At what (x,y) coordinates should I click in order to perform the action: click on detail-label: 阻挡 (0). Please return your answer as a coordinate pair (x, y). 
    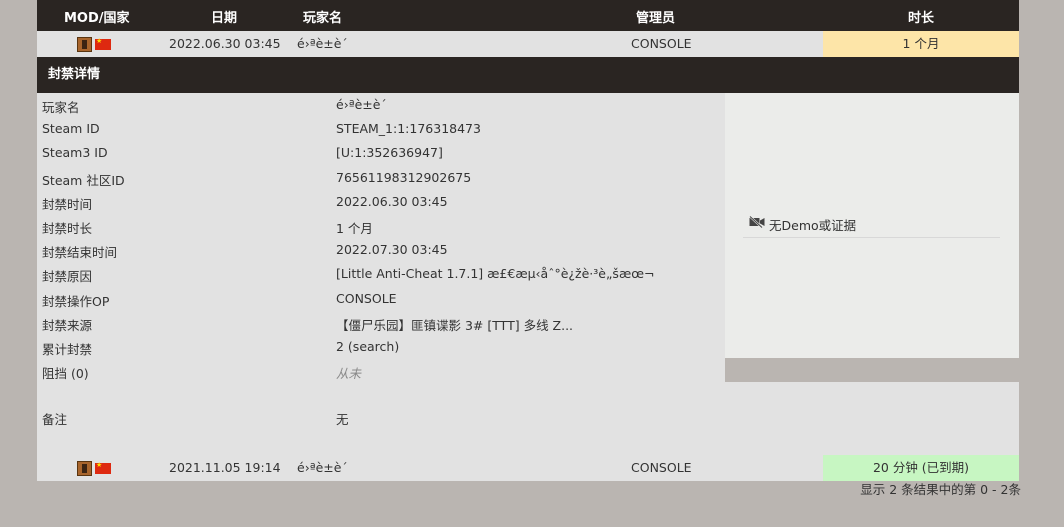
    Looking at the image, I should click on (65, 373).